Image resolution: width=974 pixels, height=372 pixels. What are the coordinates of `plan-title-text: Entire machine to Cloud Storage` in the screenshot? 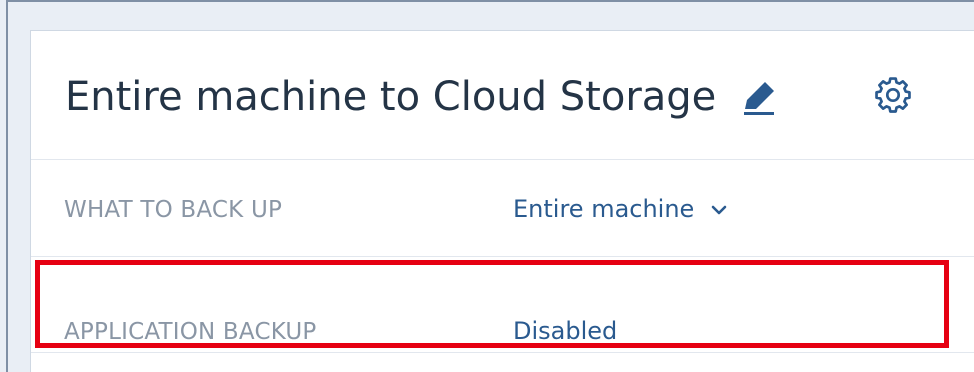 It's located at (391, 97).